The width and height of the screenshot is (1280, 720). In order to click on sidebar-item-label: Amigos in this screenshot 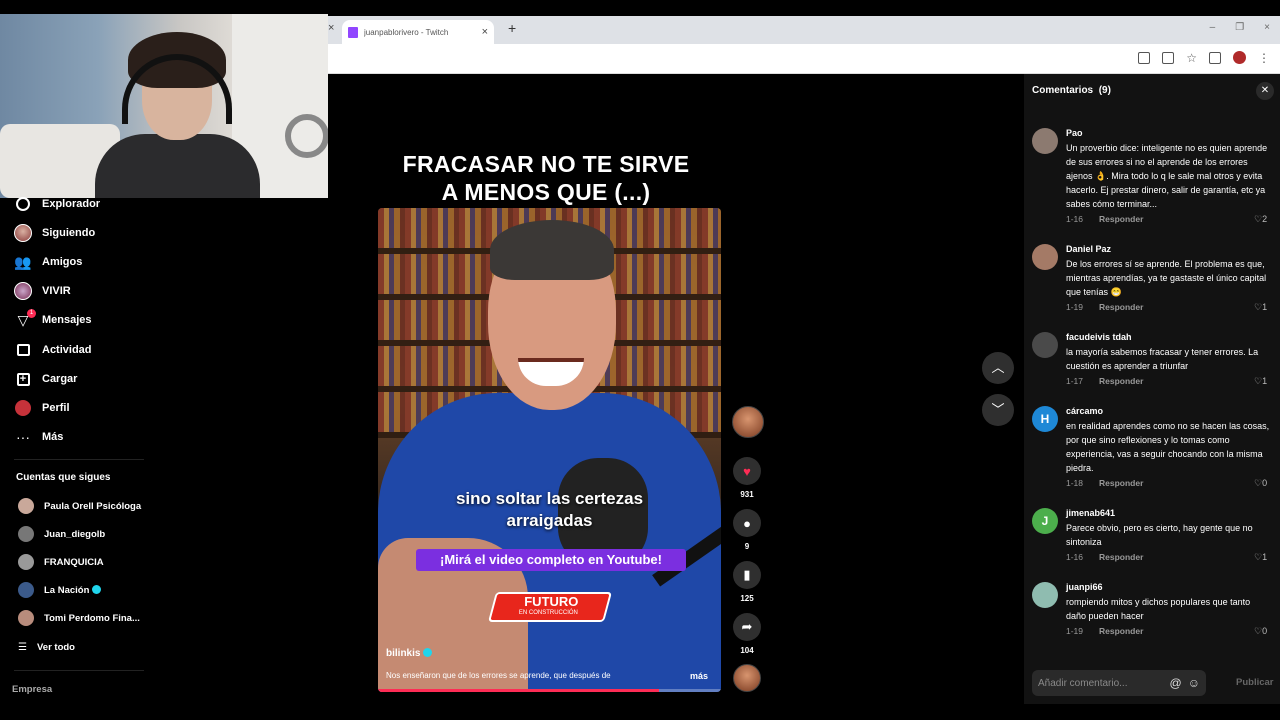, I will do `click(62, 262)`.